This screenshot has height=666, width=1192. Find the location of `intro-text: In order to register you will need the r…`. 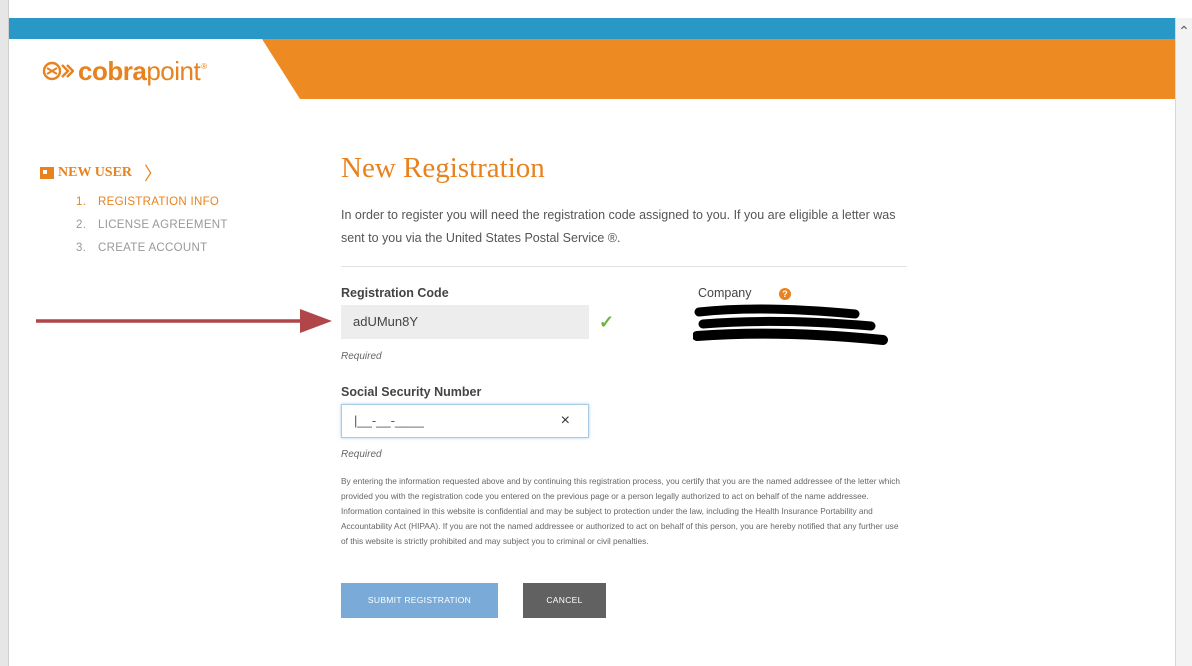

intro-text: In order to register you will need the r… is located at coordinates (618, 226).